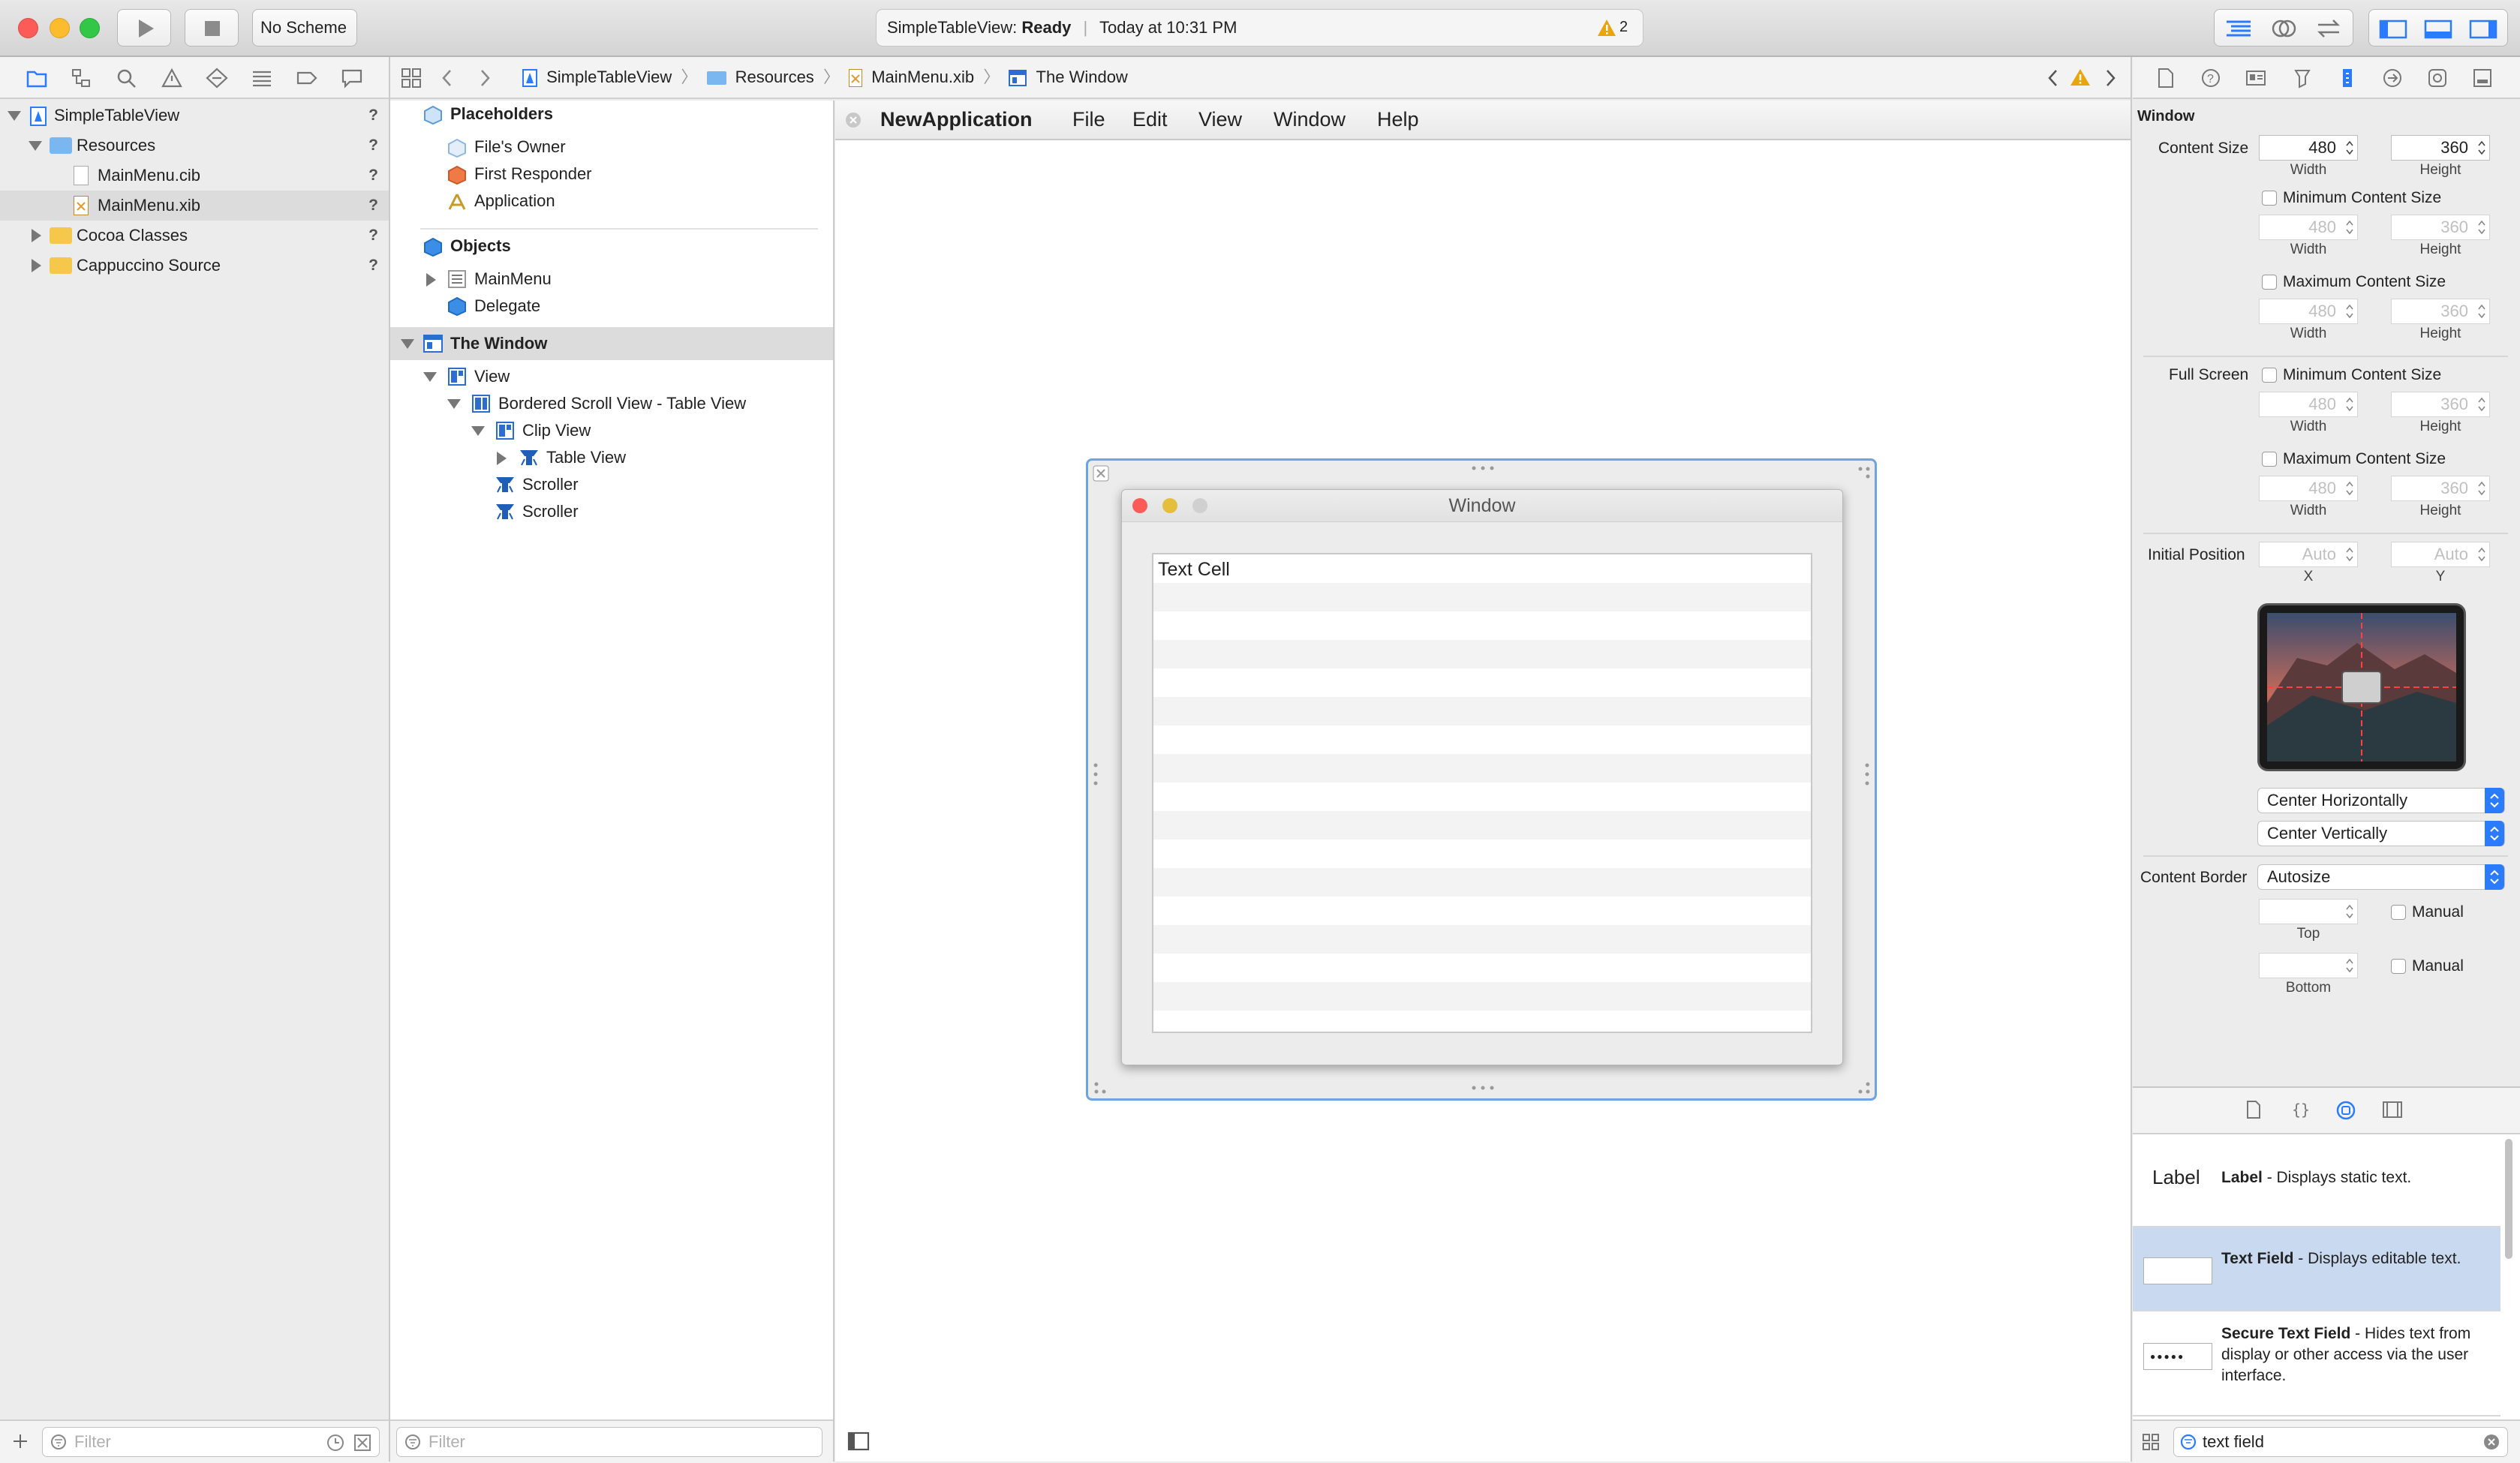 This screenshot has width=2520, height=1463. What do you see at coordinates (2440, 148) in the screenshot?
I see `content-height-field: 360` at bounding box center [2440, 148].